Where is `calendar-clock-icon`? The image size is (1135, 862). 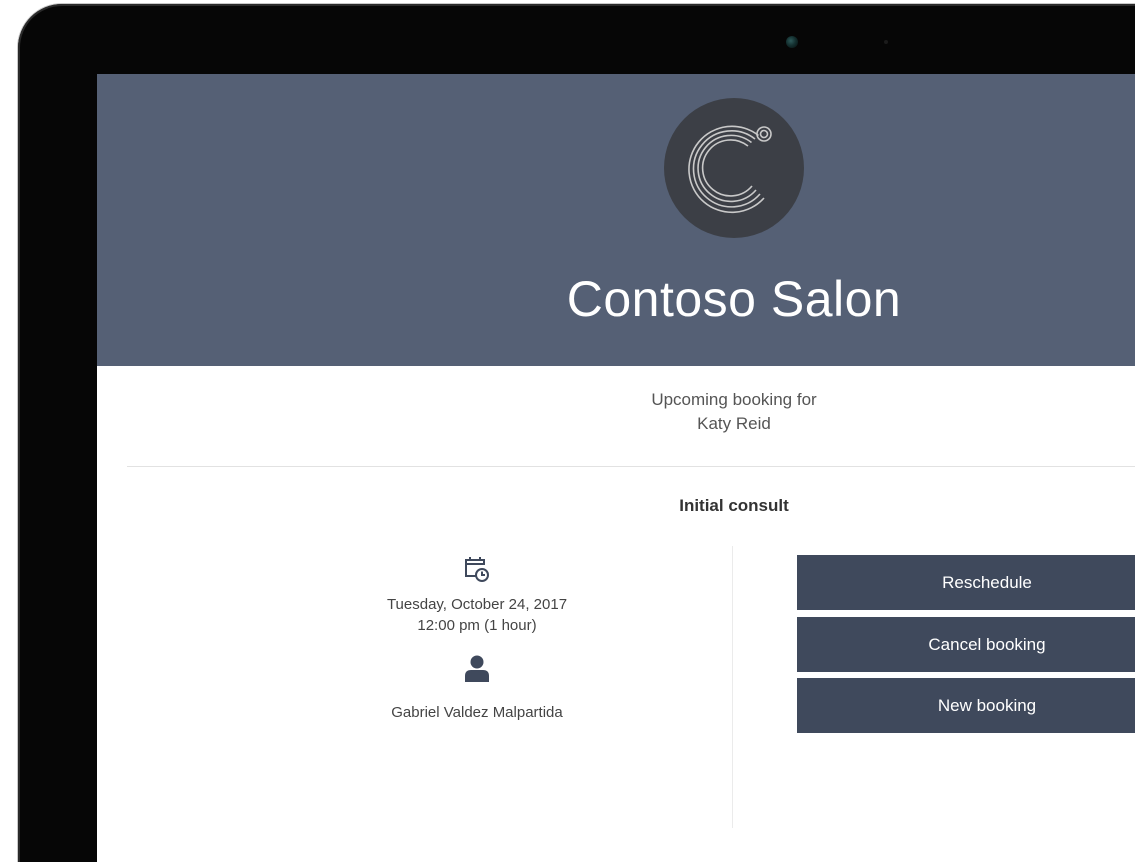
calendar-clock-icon is located at coordinates (477, 569).